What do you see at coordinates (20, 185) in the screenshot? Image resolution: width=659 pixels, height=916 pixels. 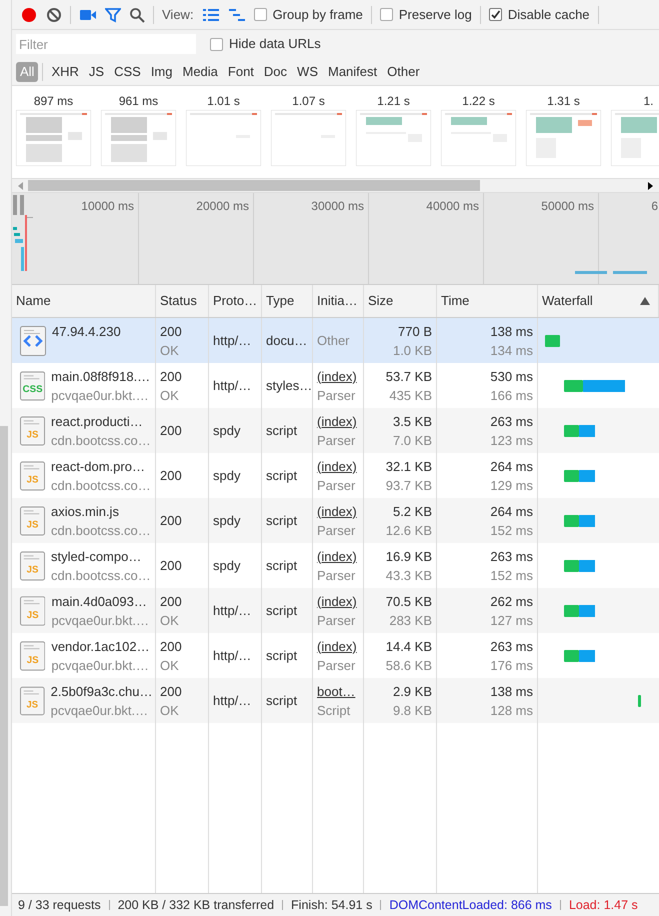 I see `scroll-left-icon` at bounding box center [20, 185].